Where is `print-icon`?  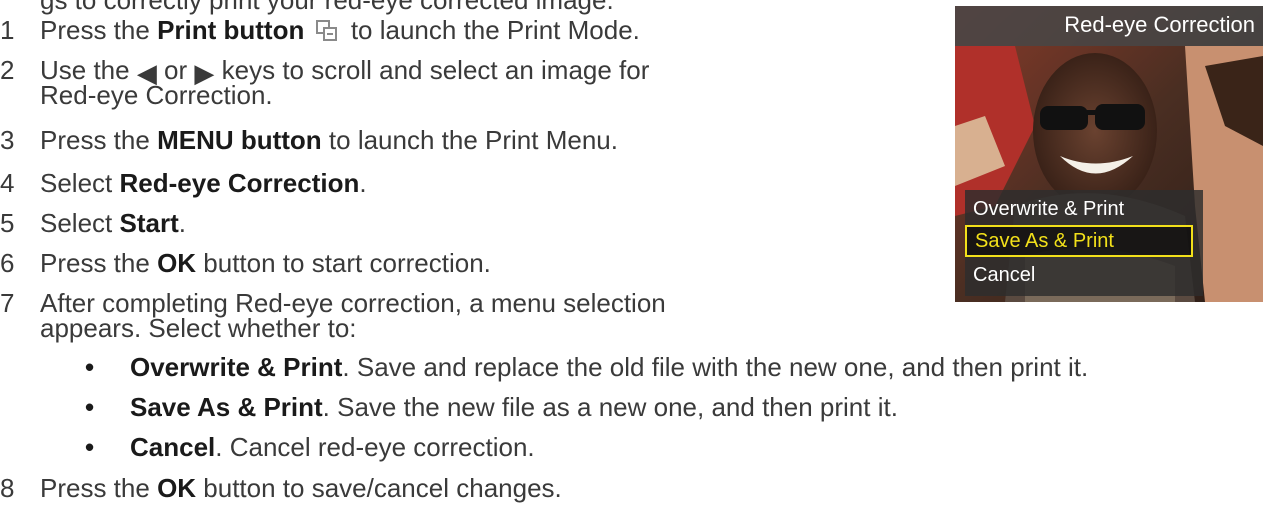 print-icon is located at coordinates (326, 30).